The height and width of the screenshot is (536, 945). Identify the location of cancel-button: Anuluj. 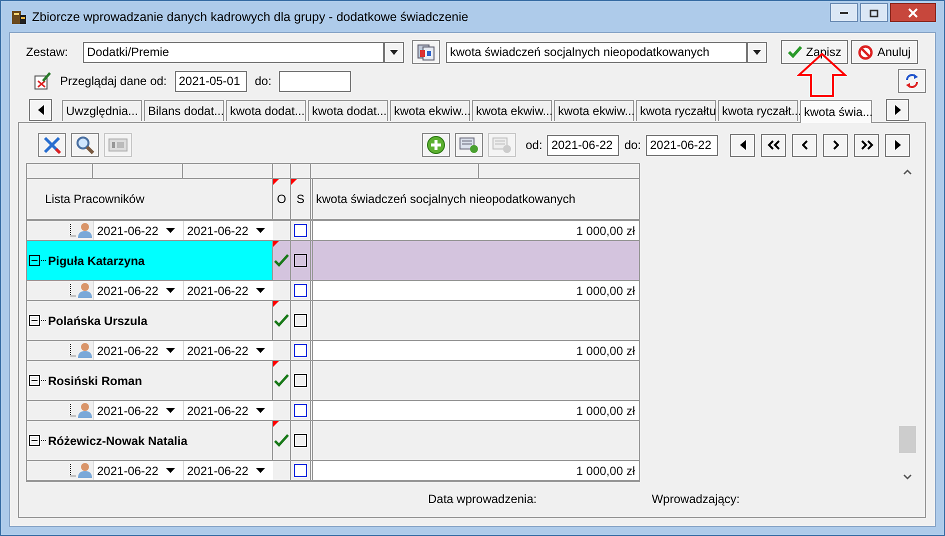
(884, 52).